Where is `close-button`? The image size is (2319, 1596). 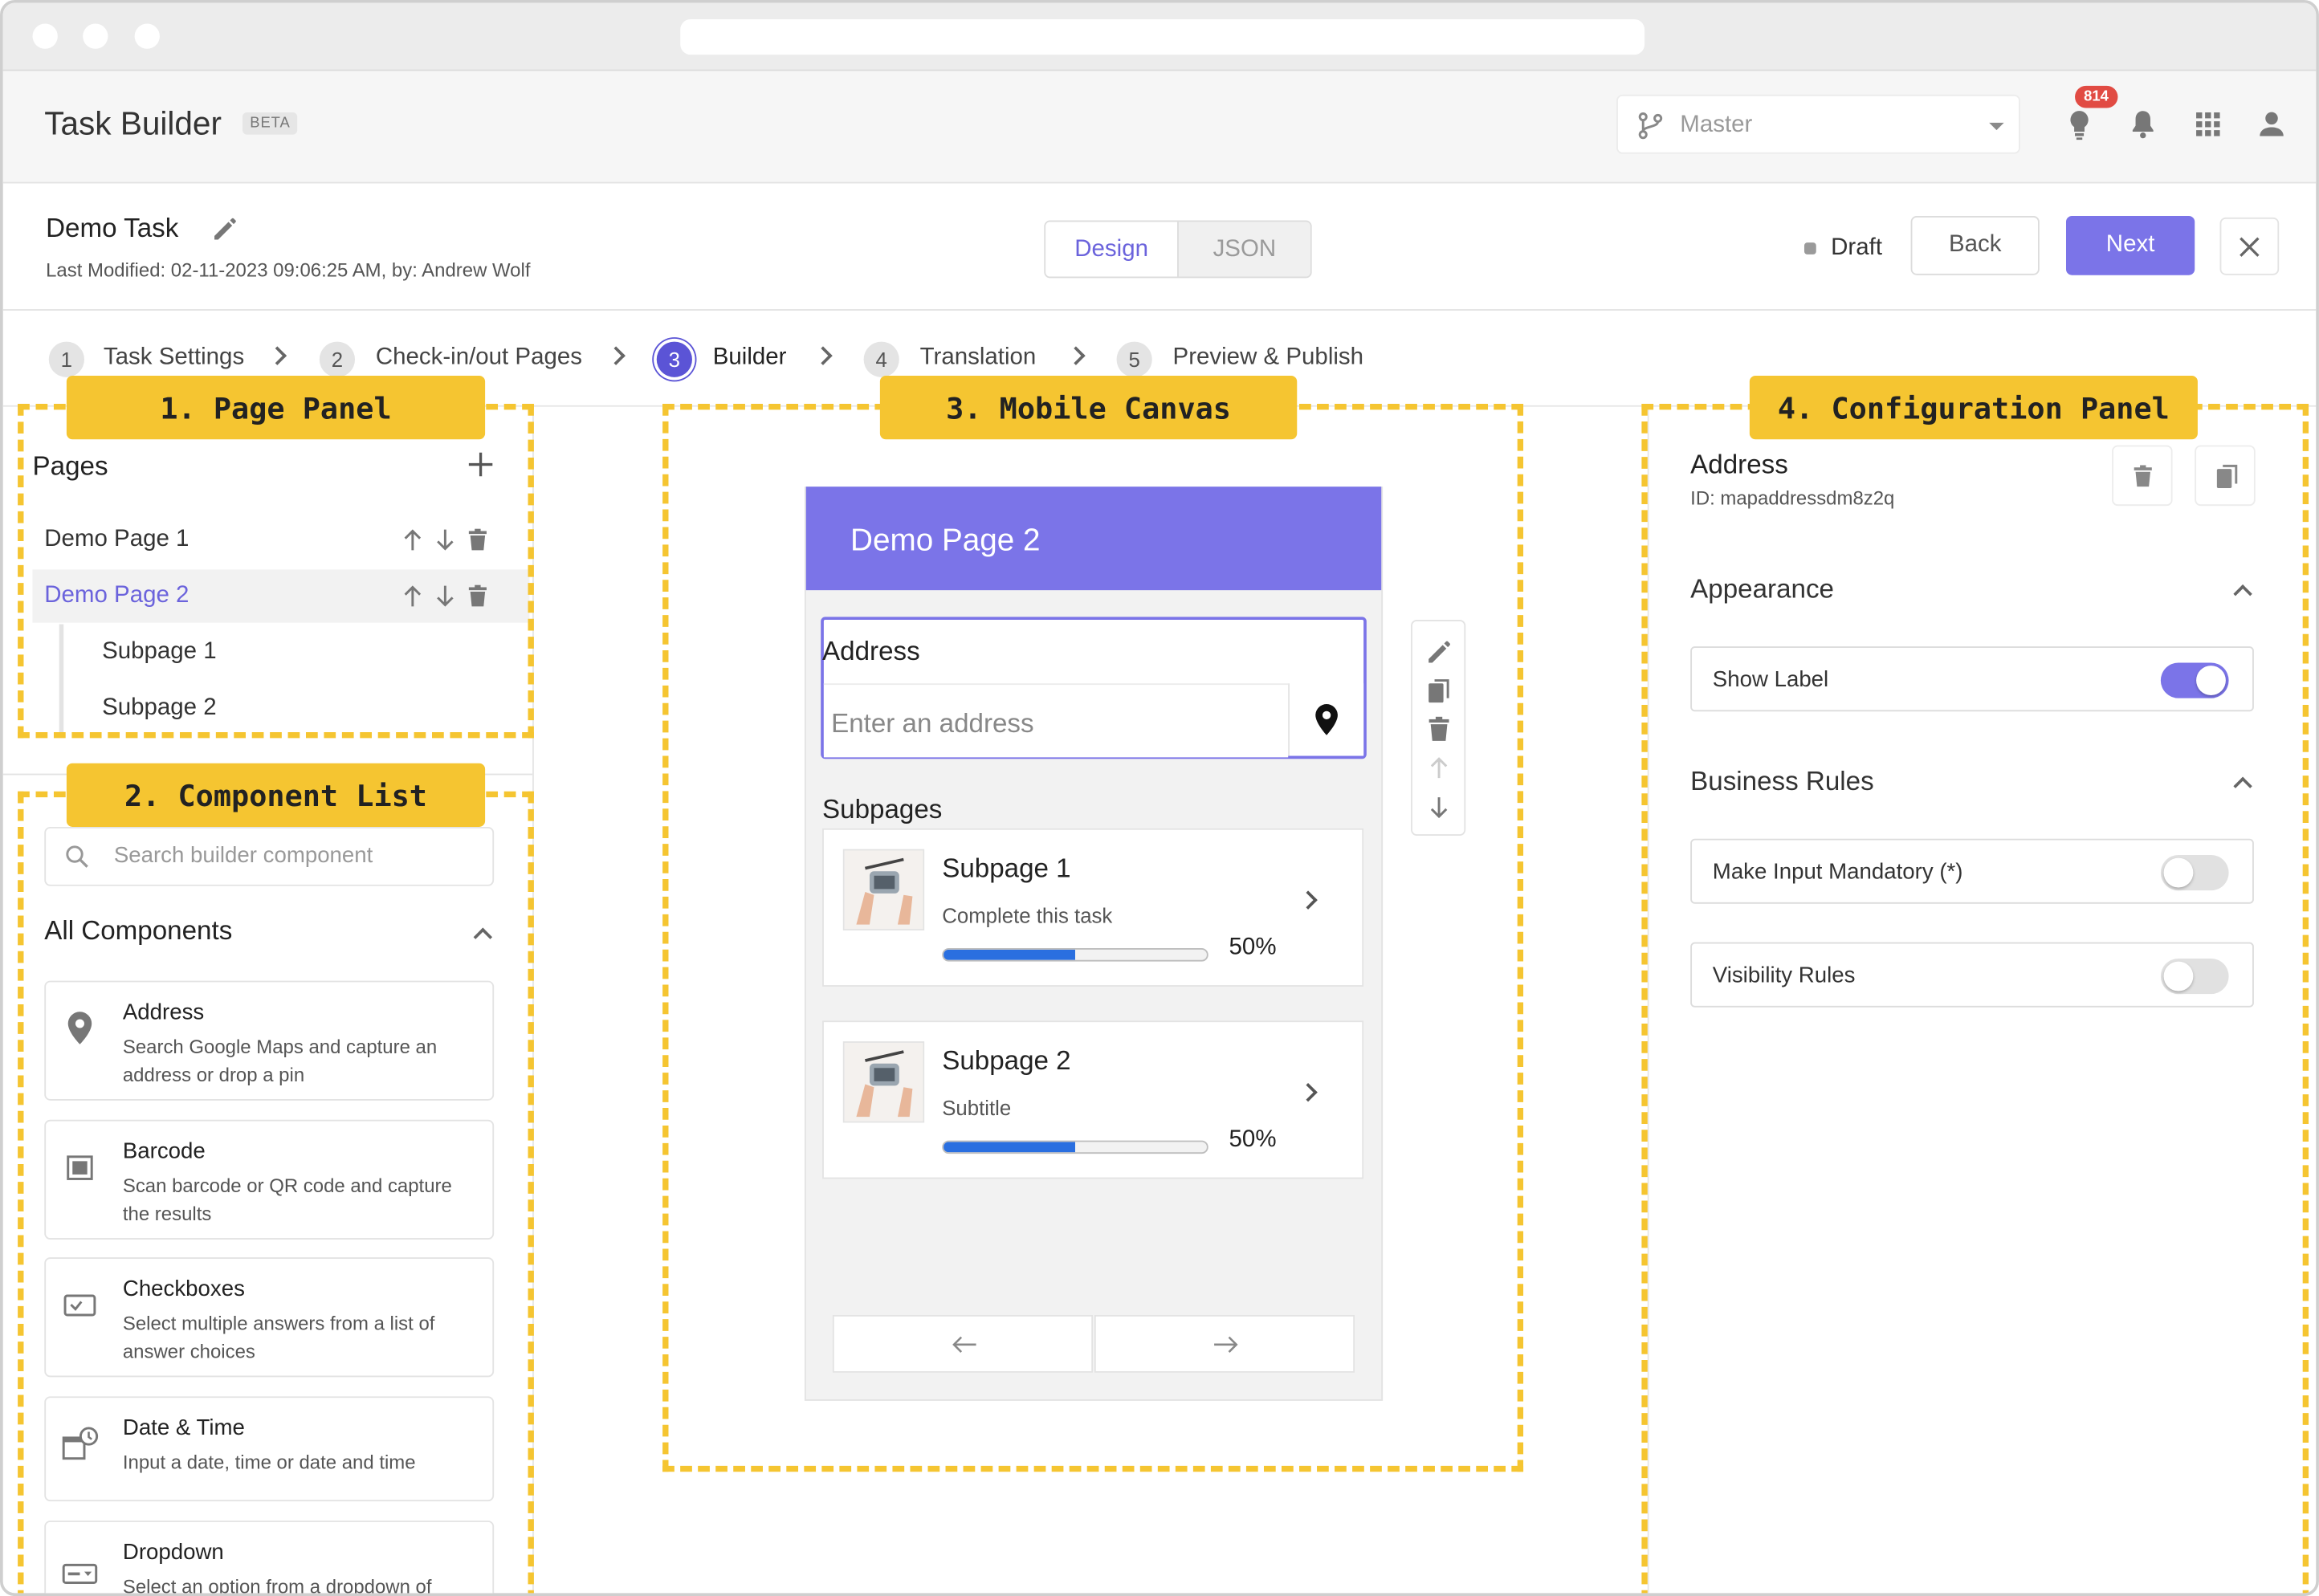
close-button is located at coordinates (2250, 246).